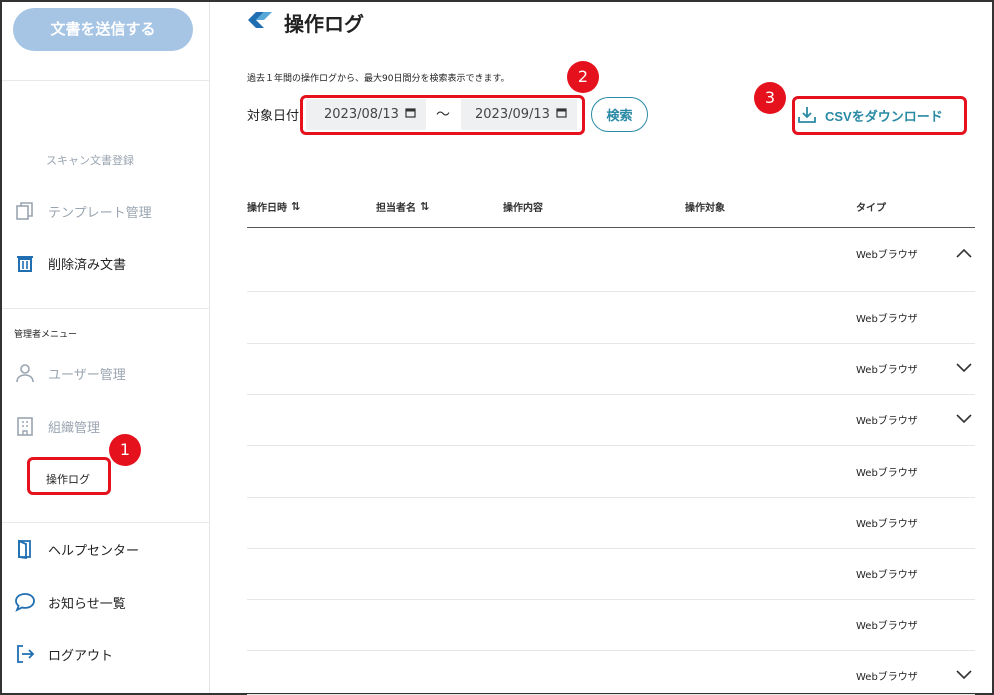 This screenshot has height=695, width=994. What do you see at coordinates (770, 98) in the screenshot?
I see `annotation-badge-3: 3` at bounding box center [770, 98].